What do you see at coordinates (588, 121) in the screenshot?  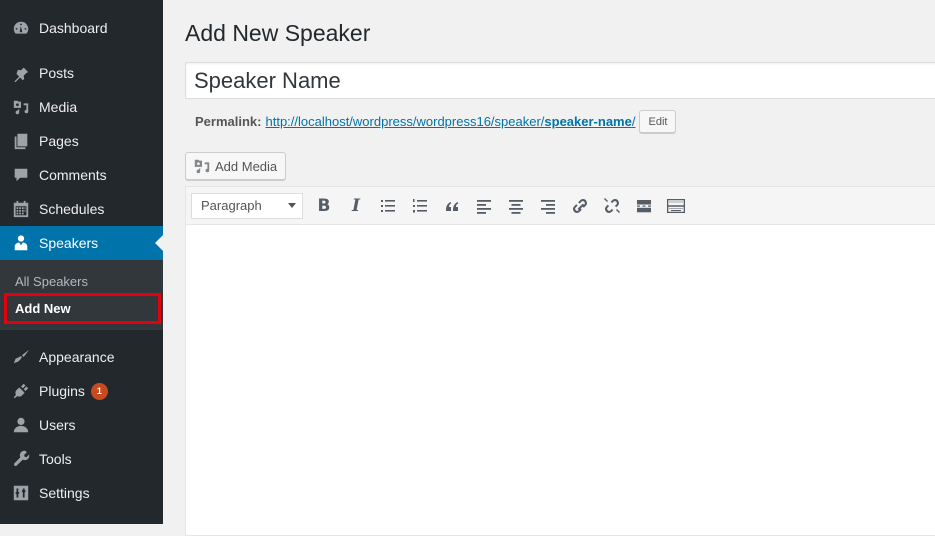 I see `permalink-slug: speaker-name` at bounding box center [588, 121].